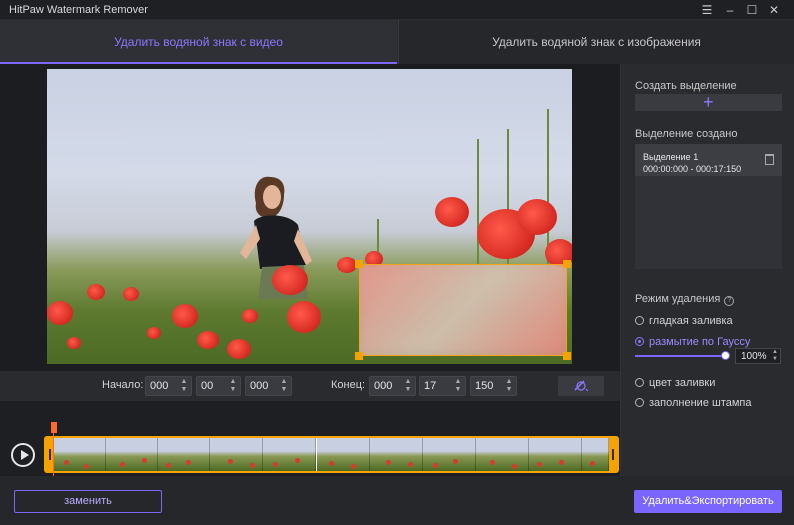 This screenshot has width=794, height=525. I want to click on bottom-bar: заменить Удалить&Экспортировать, so click(397, 500).